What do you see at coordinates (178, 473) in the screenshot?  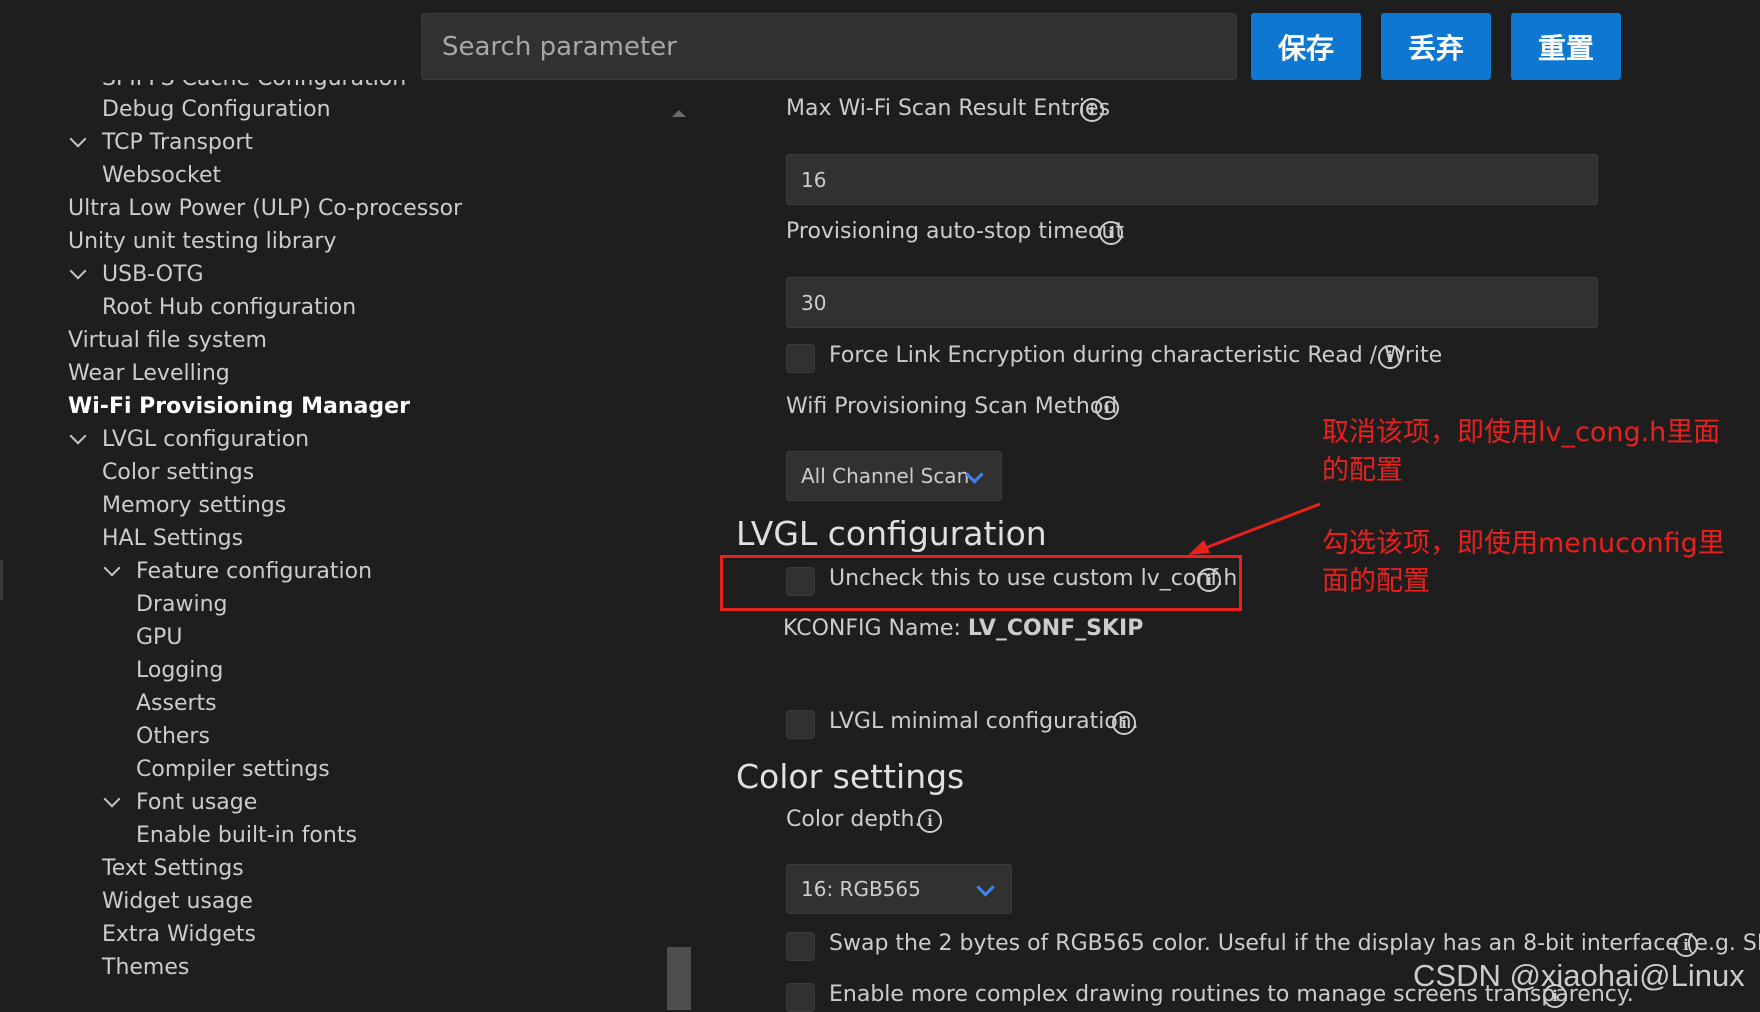 I see `sidebar-item-color-settings: Color settings` at bounding box center [178, 473].